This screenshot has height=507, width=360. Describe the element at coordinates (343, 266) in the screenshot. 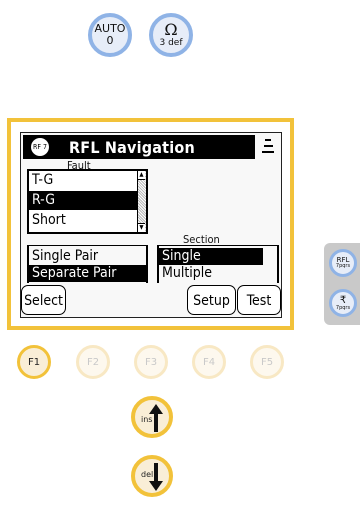

I see `rfl-key-sublabel: 7pqrs` at that location.